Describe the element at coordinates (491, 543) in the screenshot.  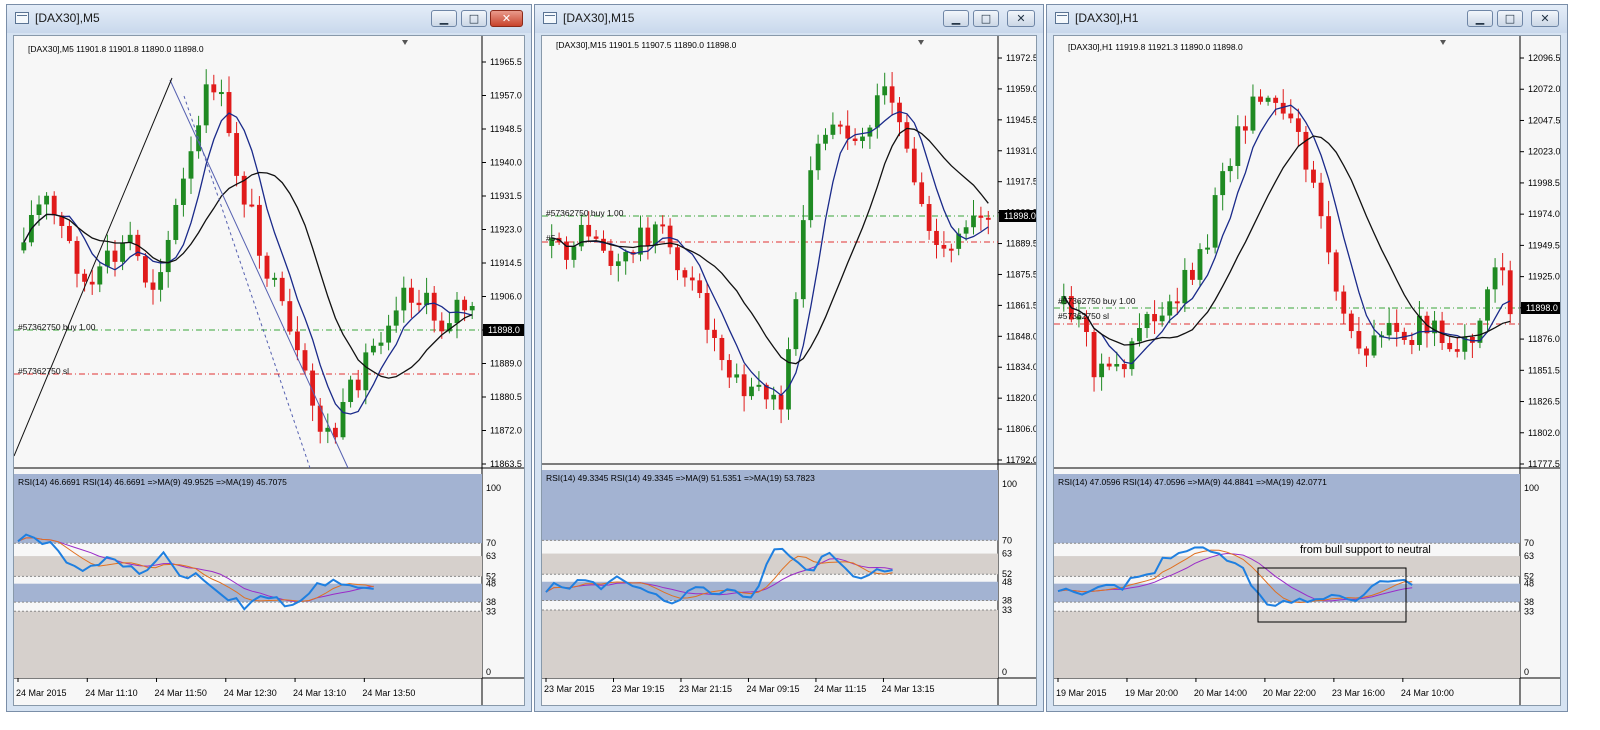
I see `rsi-tick-label: 70` at that location.